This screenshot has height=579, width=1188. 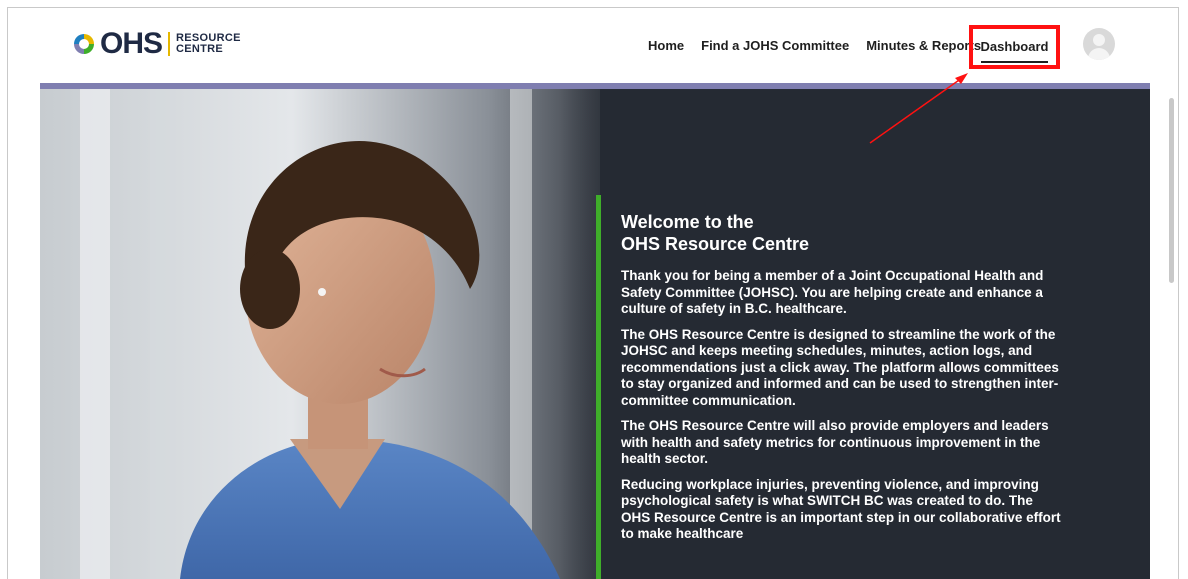 What do you see at coordinates (775, 45) in the screenshot?
I see `nav-find-committee: Find a JOHS Committee` at bounding box center [775, 45].